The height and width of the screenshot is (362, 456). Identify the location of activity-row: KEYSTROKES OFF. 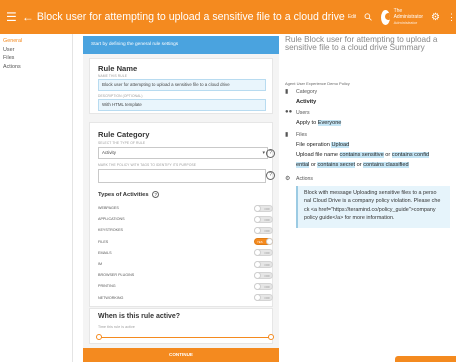
(185, 230).